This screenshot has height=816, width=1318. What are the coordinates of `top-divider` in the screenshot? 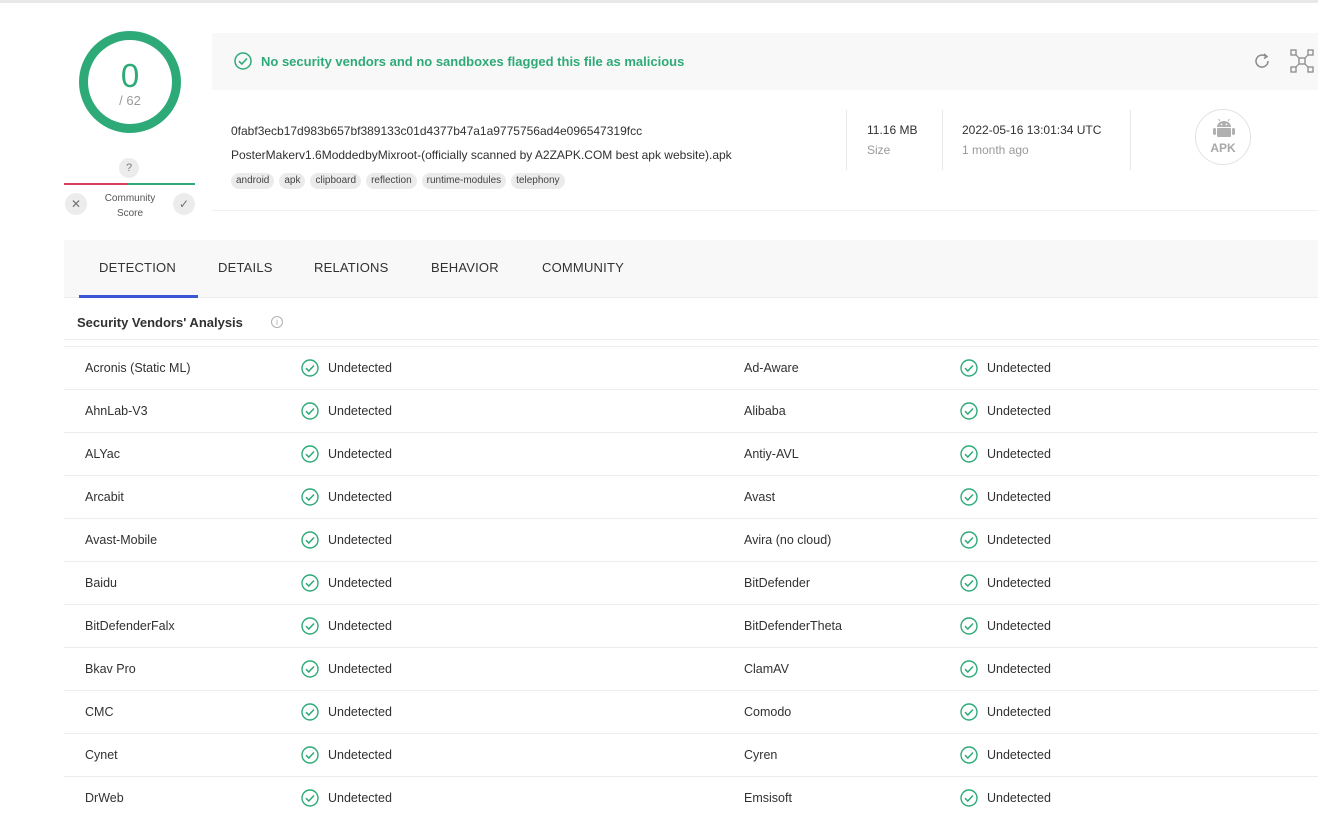 It's located at (659, 1).